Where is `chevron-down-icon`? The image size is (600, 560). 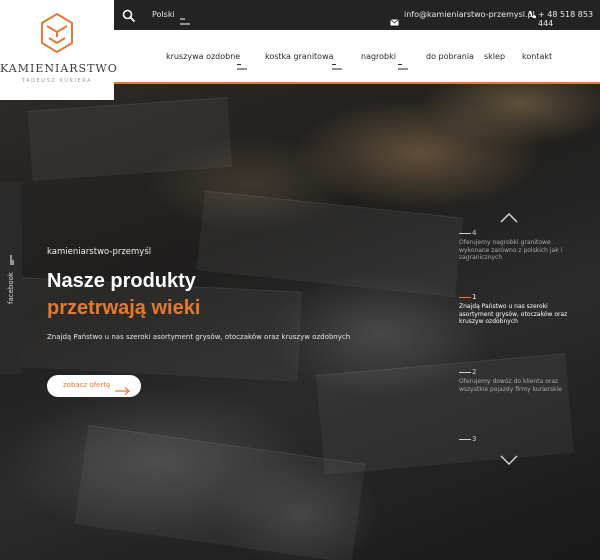
chevron-down-icon is located at coordinates (509, 459).